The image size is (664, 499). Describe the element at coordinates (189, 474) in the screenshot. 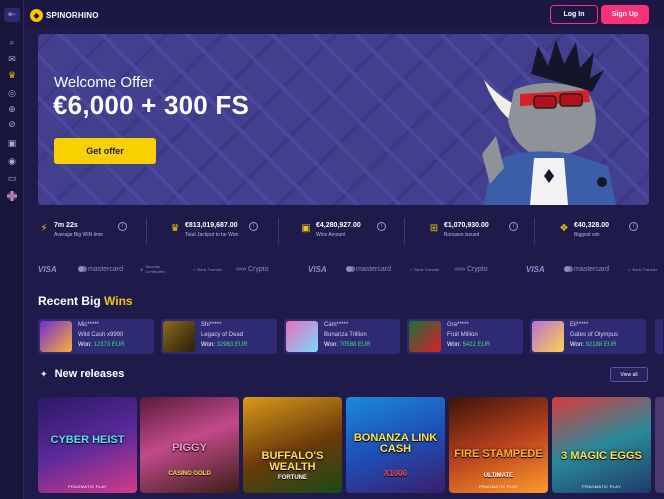

I see `game-subtitle: CASINO GOLD` at that location.